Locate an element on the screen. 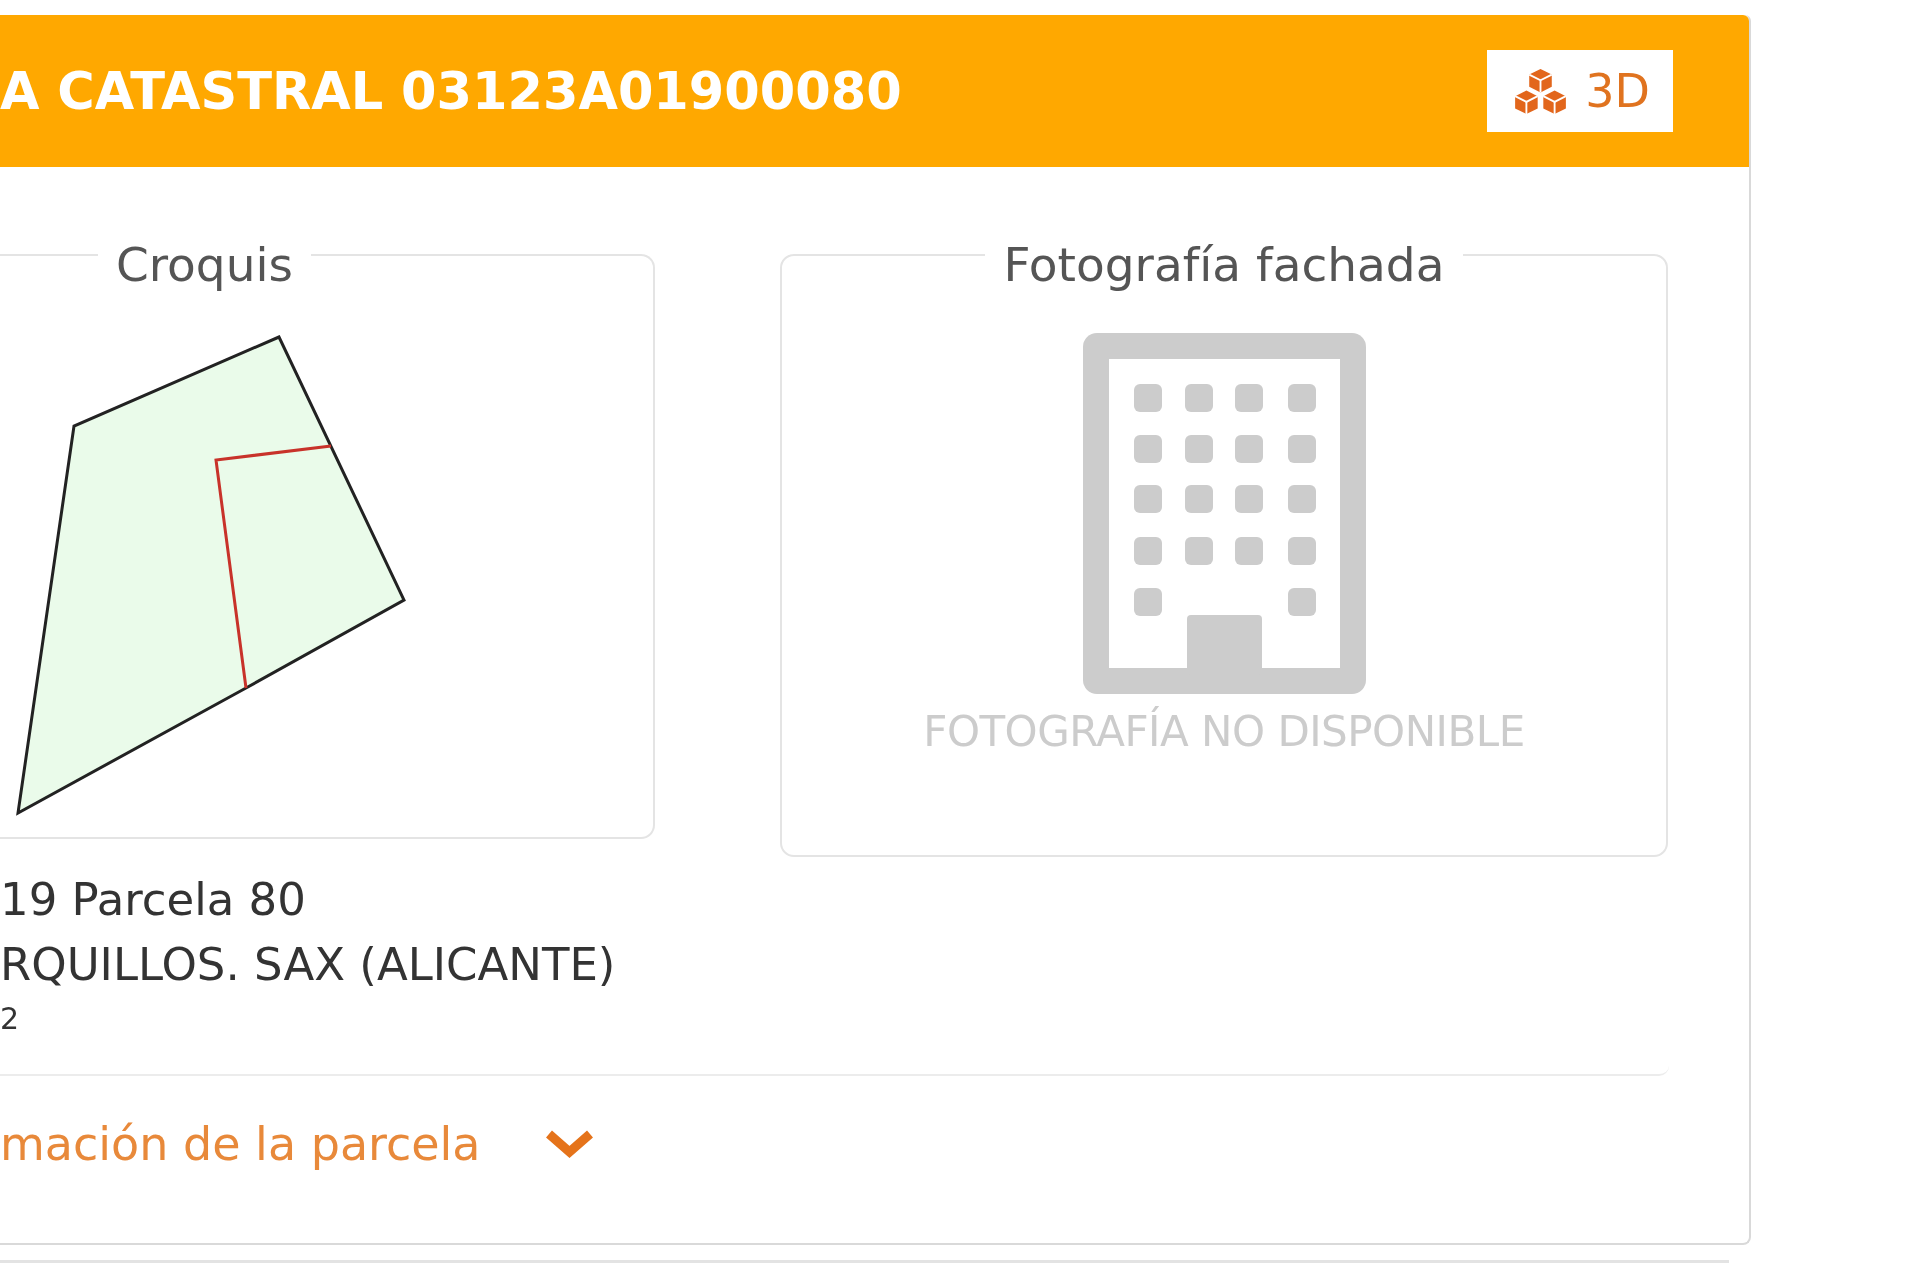 The width and height of the screenshot is (1920, 1280). card-title: A CATASTRAL 03123A01900080 is located at coordinates (451, 91).